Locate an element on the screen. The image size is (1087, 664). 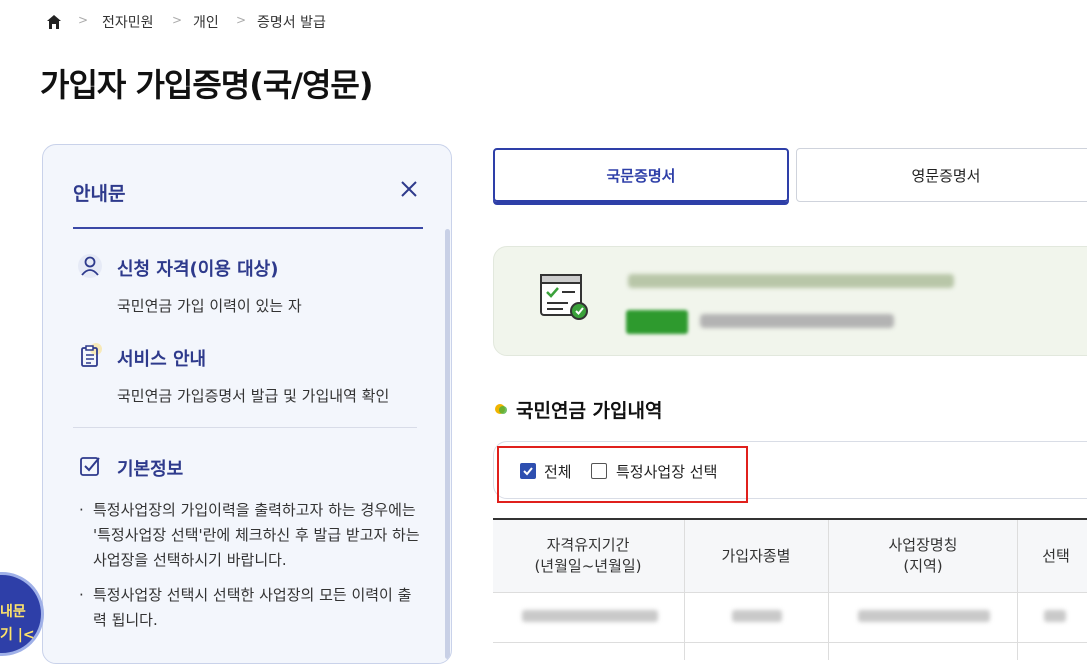
document-check-icon is located at coordinates (564, 297).